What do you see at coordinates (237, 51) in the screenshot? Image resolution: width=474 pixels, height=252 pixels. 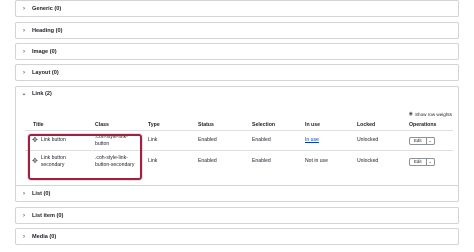 I see `panel-image: › Image (0)` at bounding box center [237, 51].